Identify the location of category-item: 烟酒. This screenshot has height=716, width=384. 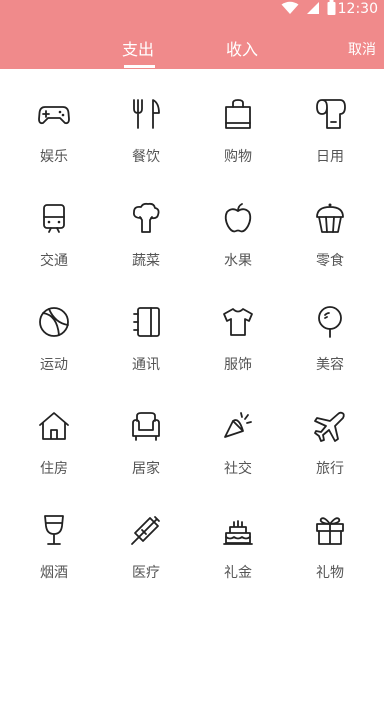
(54, 537).